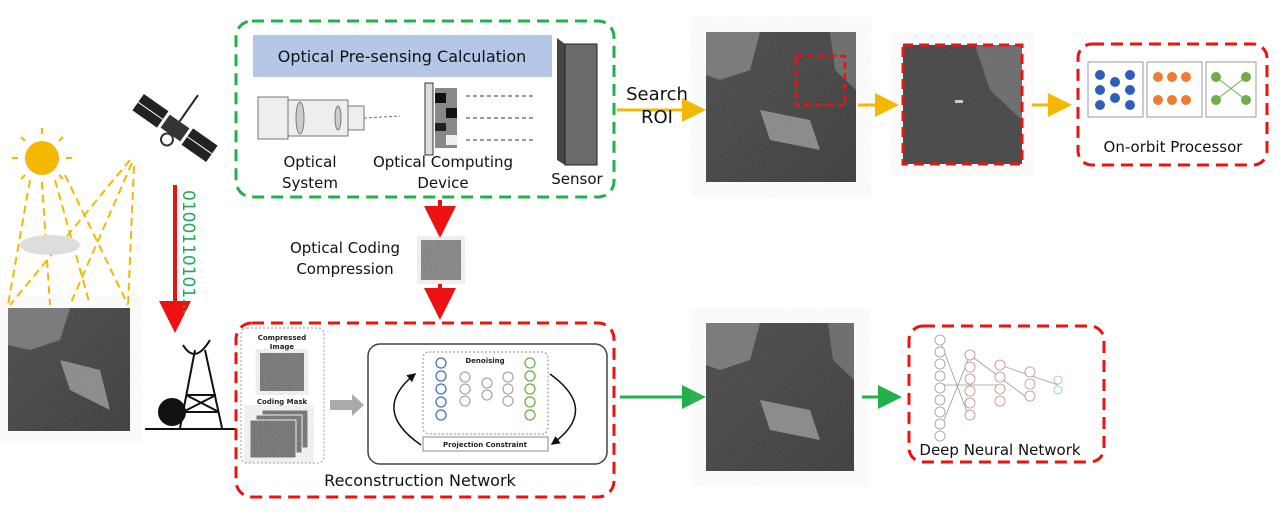 The height and width of the screenshot is (524, 1280). I want to click on sensor-icon, so click(577, 102).